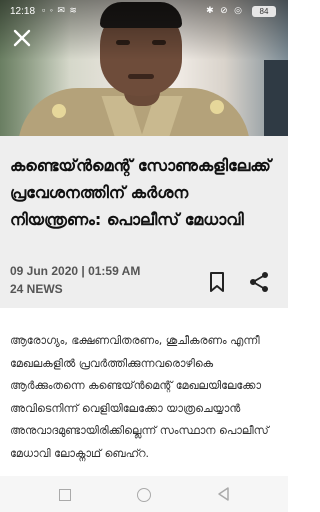 The width and height of the screenshot is (320, 512). Describe the element at coordinates (264, 11) in the screenshot. I see `battery-icon: 84` at that location.